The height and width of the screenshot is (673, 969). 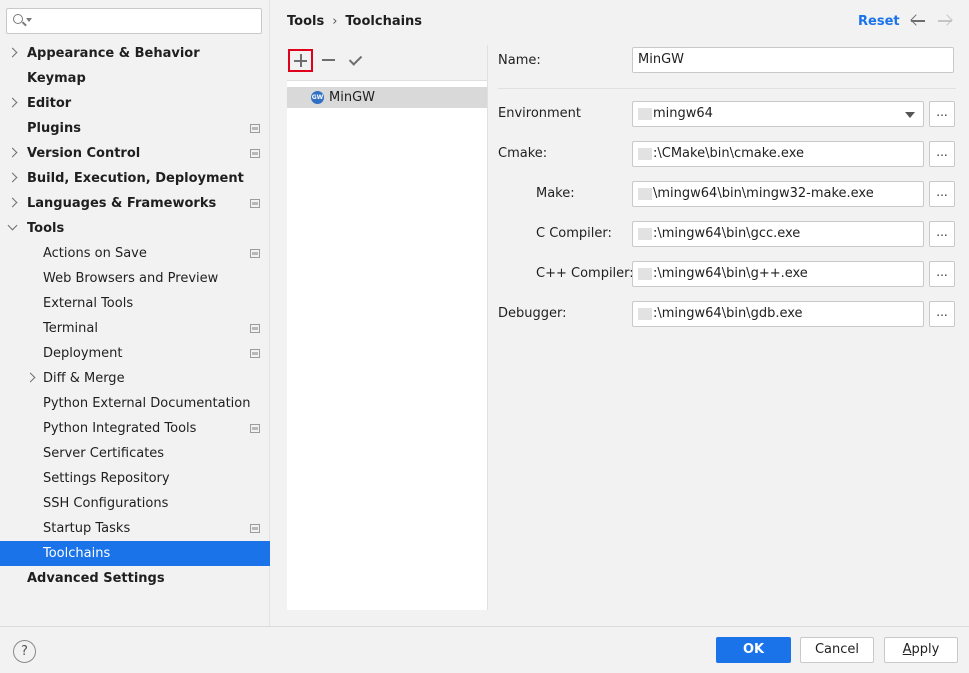 What do you see at coordinates (728, 313) in the screenshot?
I see `debugger-value: :\mingw64\bin\gdb.exe` at bounding box center [728, 313].